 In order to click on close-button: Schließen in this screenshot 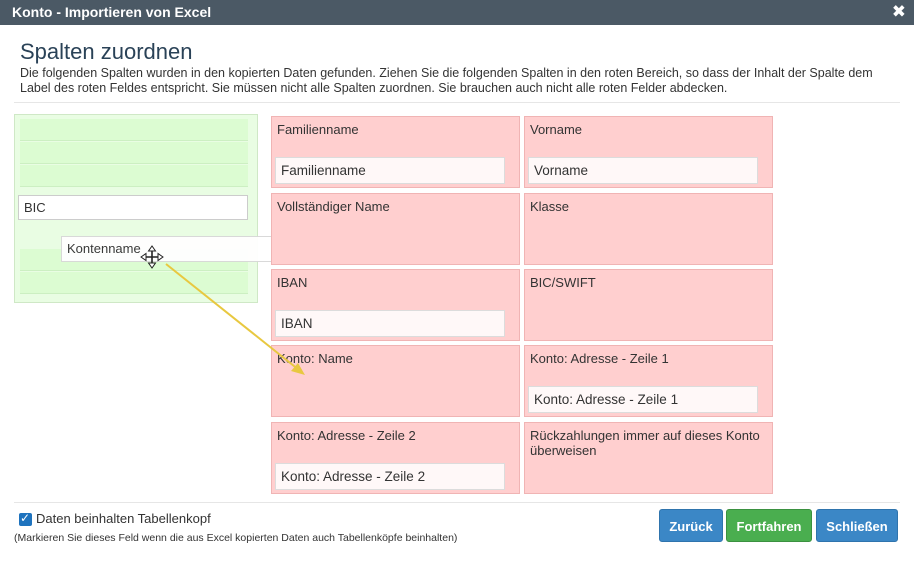, I will do `click(857, 525)`.